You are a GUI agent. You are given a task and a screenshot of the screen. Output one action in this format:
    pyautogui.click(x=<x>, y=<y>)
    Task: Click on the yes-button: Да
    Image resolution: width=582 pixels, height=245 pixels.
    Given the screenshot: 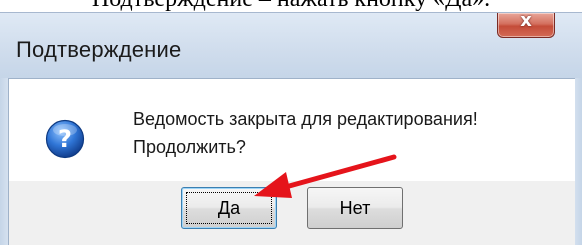 What is the action you would take?
    pyautogui.click(x=229, y=208)
    